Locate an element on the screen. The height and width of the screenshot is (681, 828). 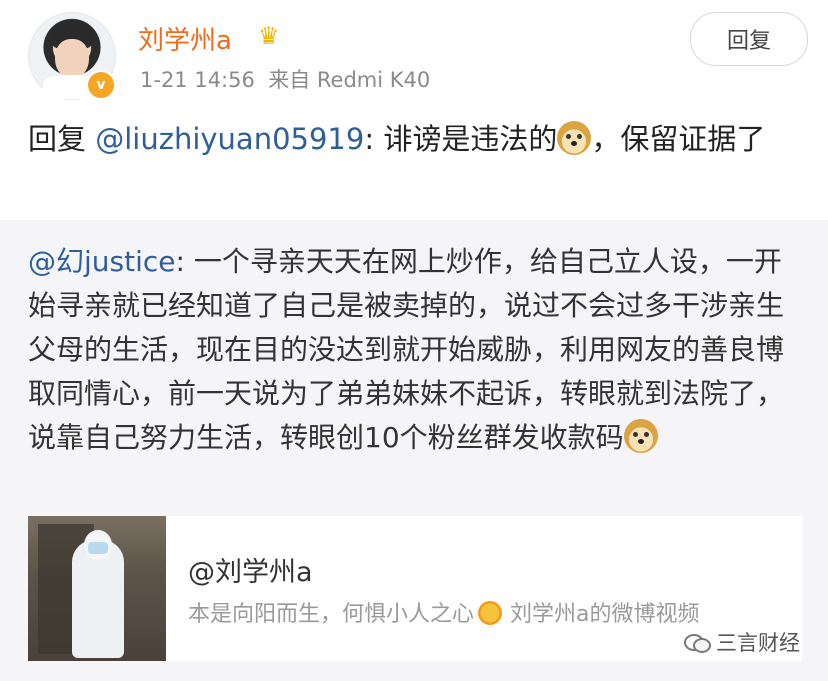
thumbnail-mask is located at coordinates (98, 548).